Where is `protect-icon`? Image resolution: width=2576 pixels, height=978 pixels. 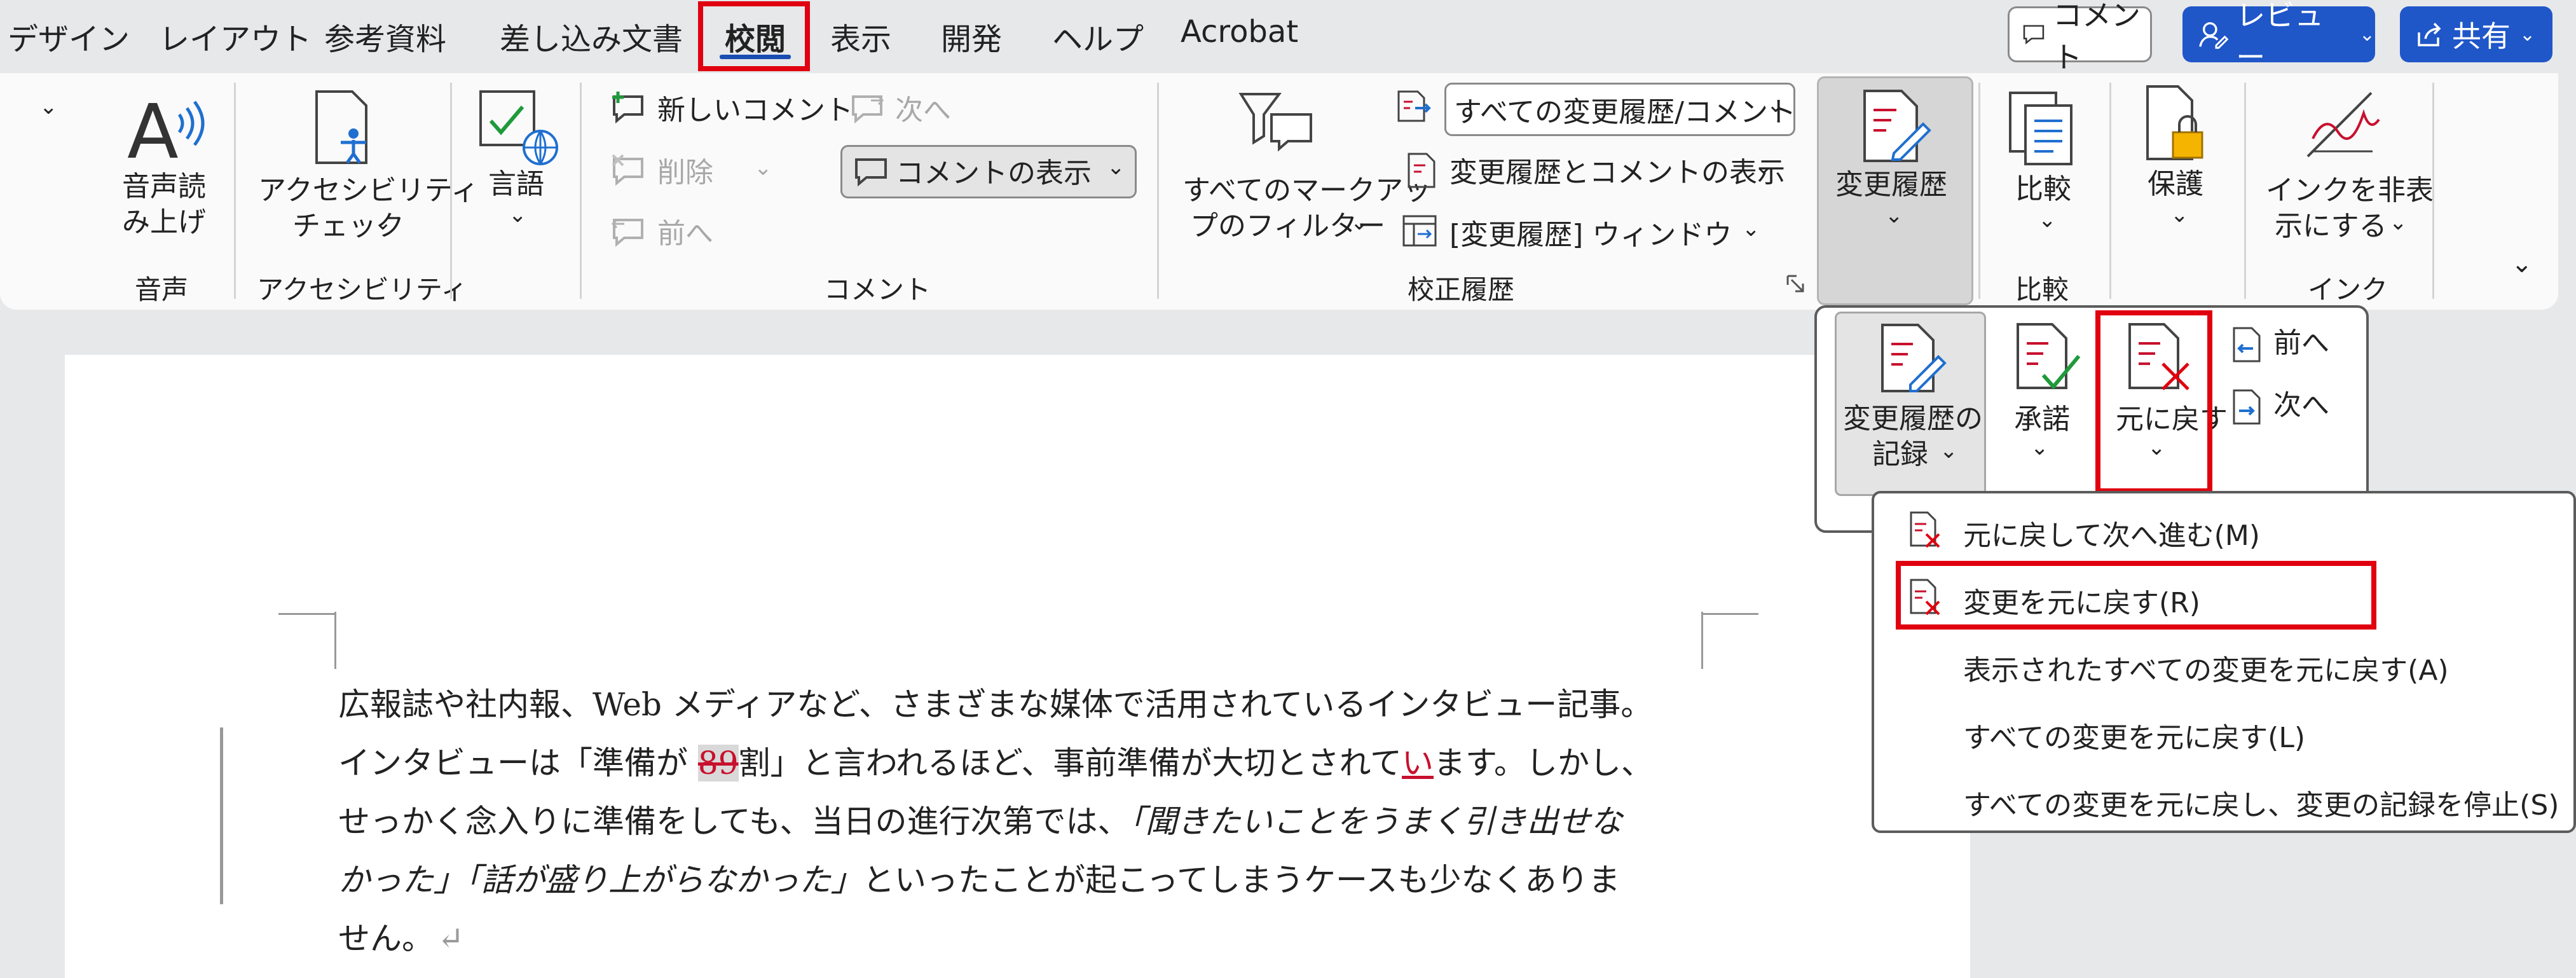
protect-icon is located at coordinates (2174, 122).